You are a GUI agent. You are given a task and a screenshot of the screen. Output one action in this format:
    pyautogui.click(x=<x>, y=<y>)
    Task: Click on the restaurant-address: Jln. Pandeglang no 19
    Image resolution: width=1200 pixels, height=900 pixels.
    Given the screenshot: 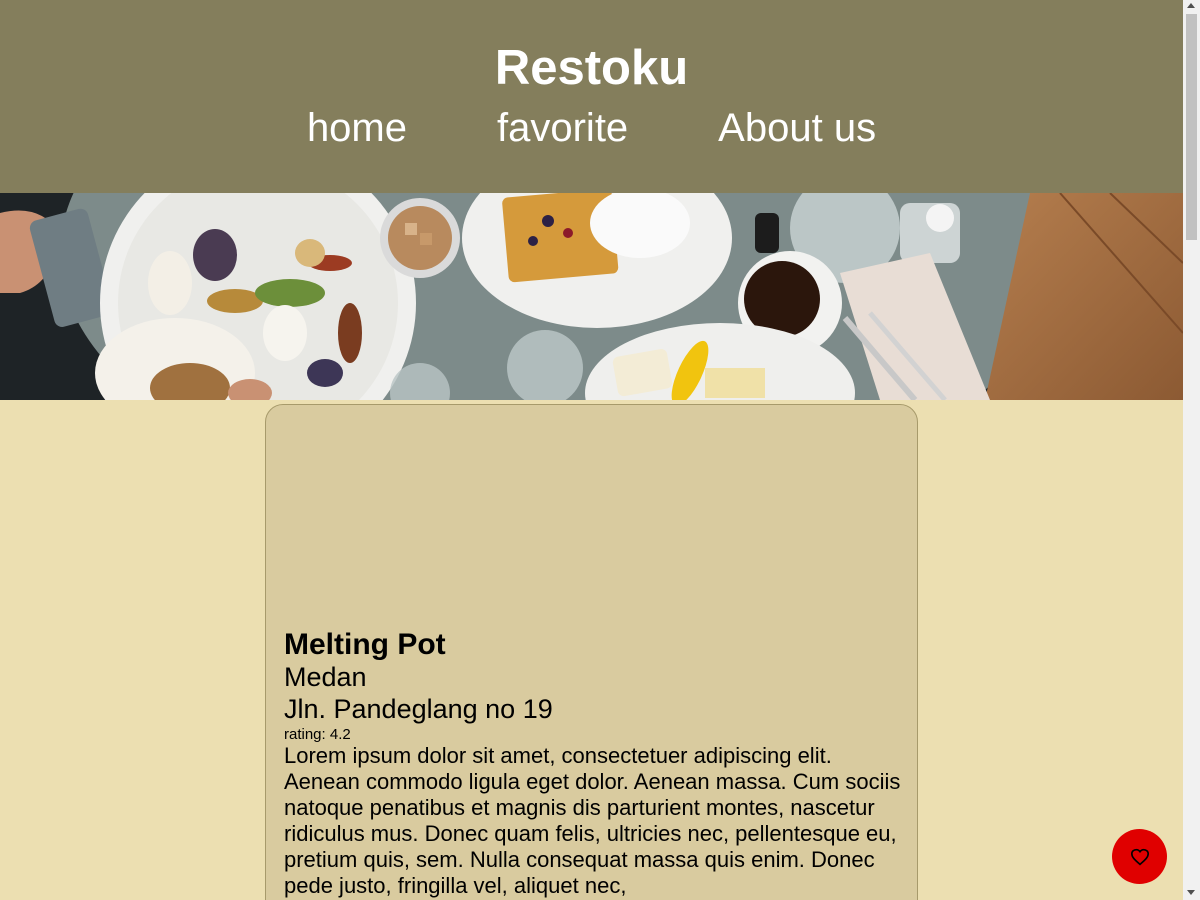 What is the action you would take?
    pyautogui.click(x=418, y=709)
    